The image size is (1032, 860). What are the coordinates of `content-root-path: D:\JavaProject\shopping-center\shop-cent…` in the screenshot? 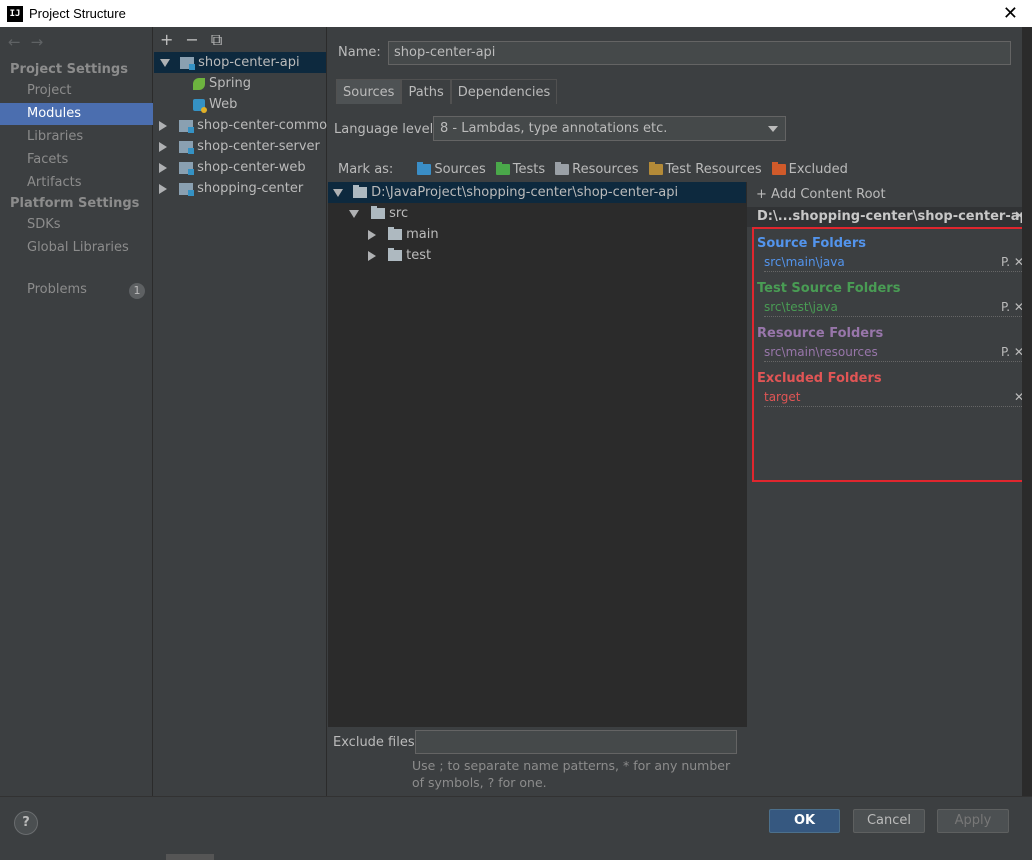 It's located at (525, 192).